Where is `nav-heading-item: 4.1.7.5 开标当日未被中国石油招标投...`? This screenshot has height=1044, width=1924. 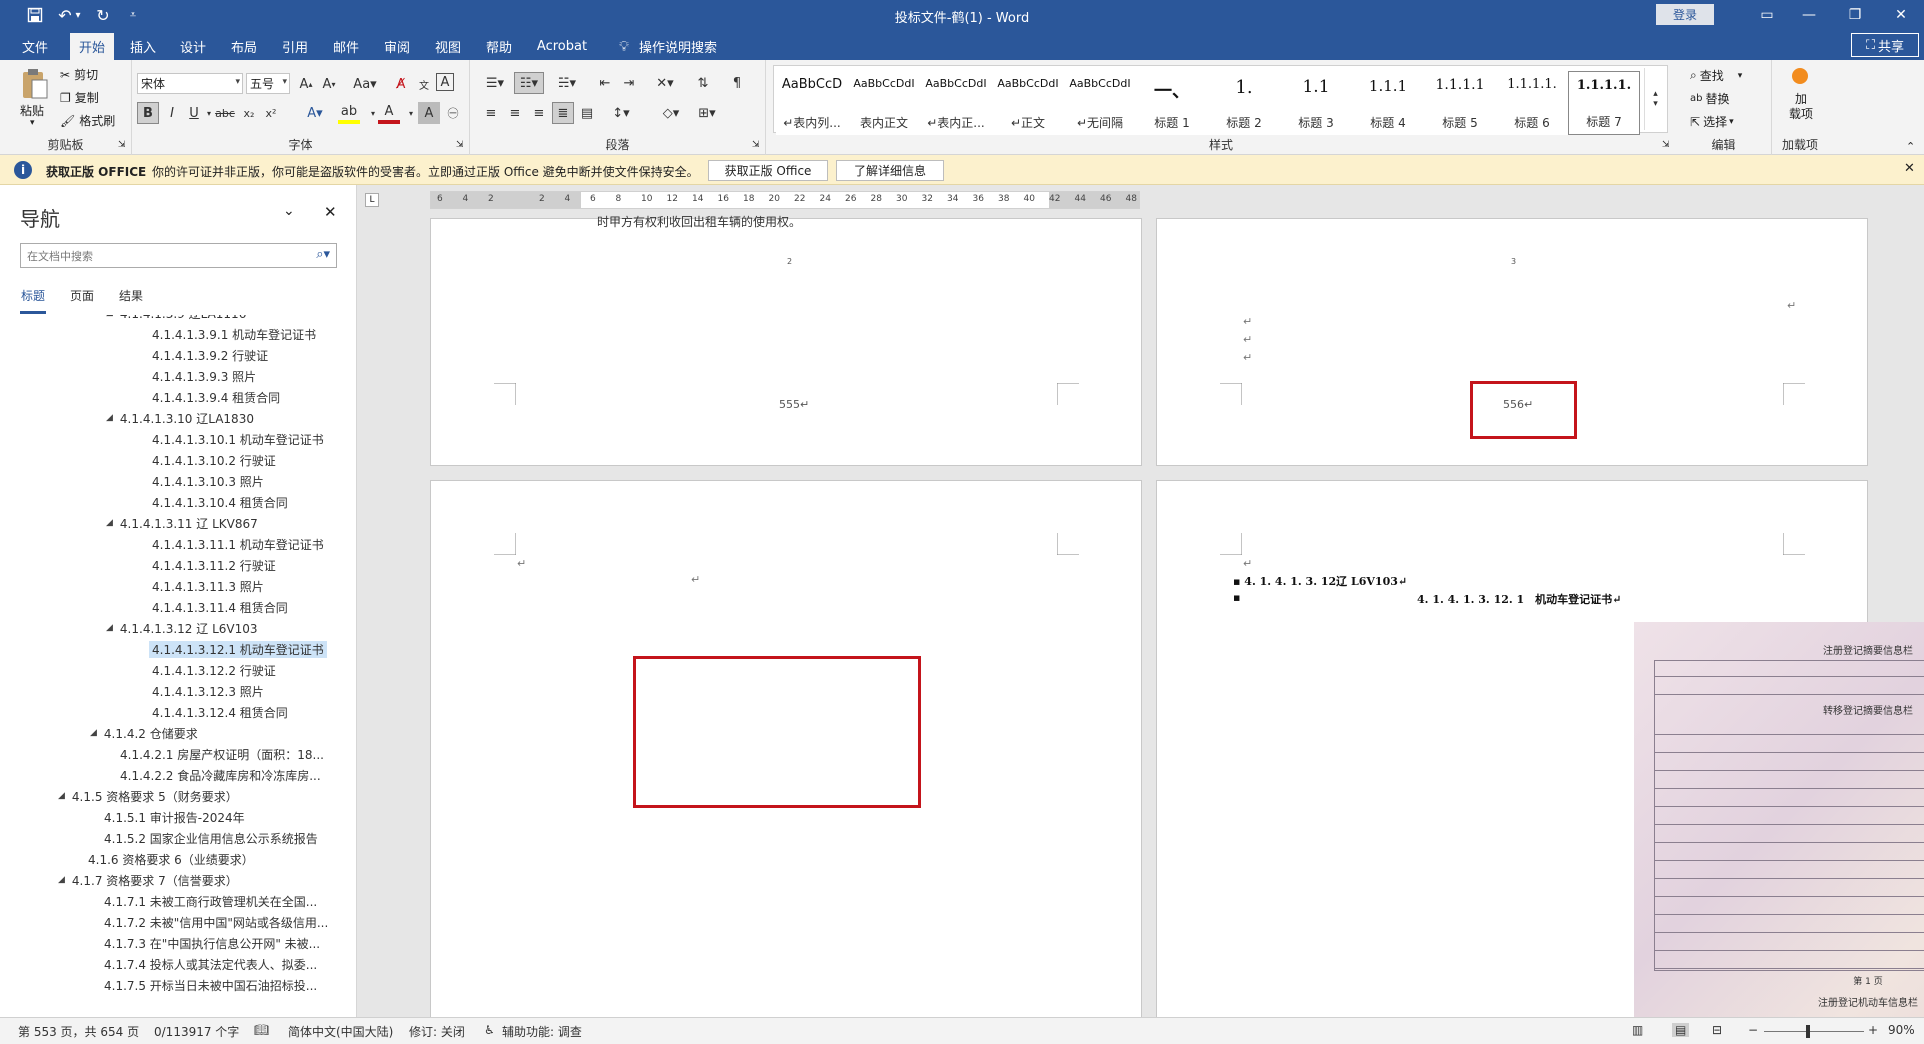 nav-heading-item: 4.1.7.5 开标当日未被中国石油招标投... is located at coordinates (210, 985).